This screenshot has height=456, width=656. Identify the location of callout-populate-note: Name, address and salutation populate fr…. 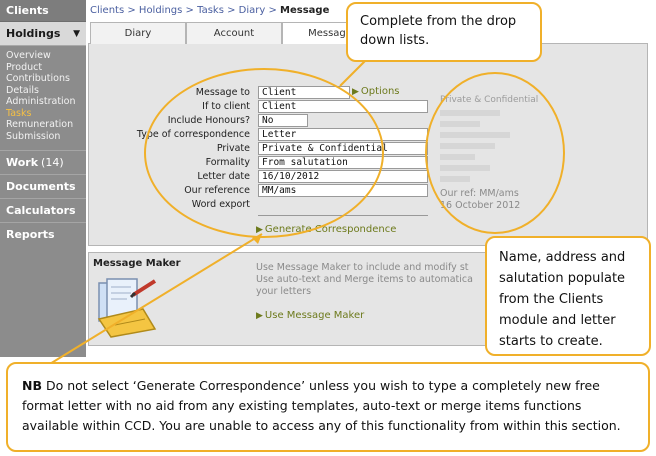
(568, 296).